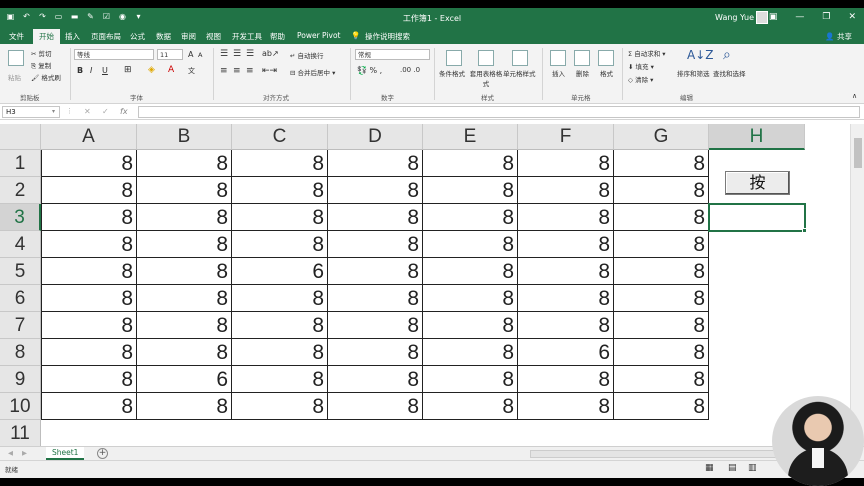  Describe the element at coordinates (20, 137) in the screenshot. I see `select-all-corner` at that location.